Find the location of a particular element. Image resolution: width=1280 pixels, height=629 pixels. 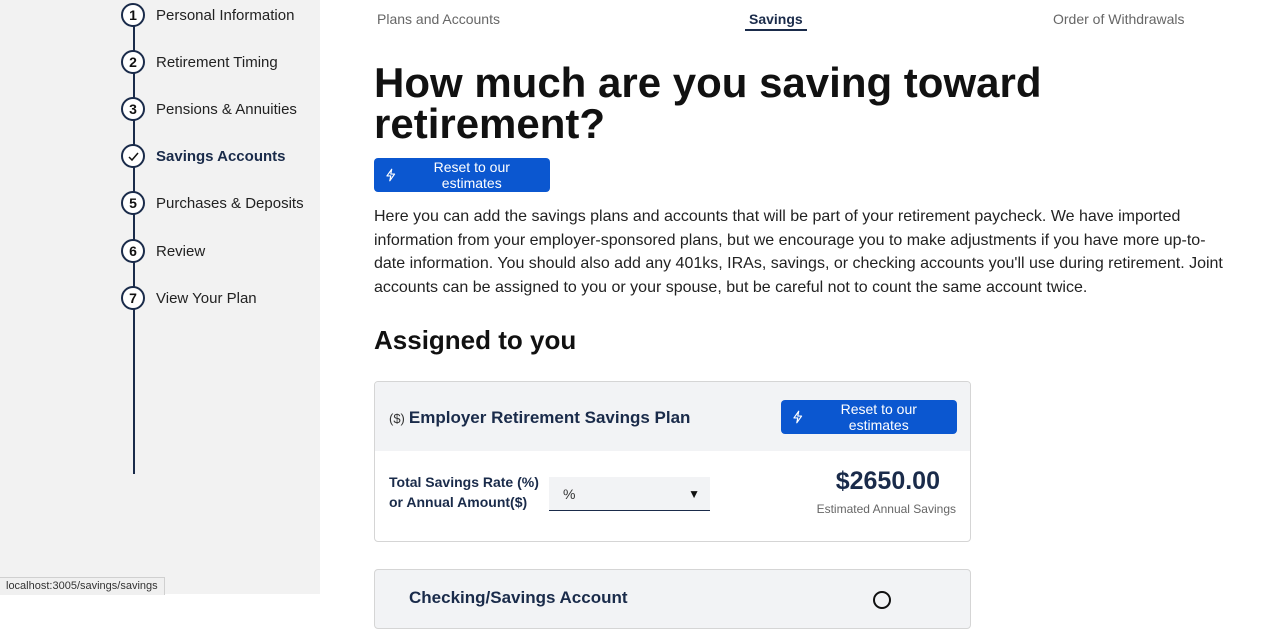

card-reset-label: Reset to our estimates is located at coordinates (878, 417).